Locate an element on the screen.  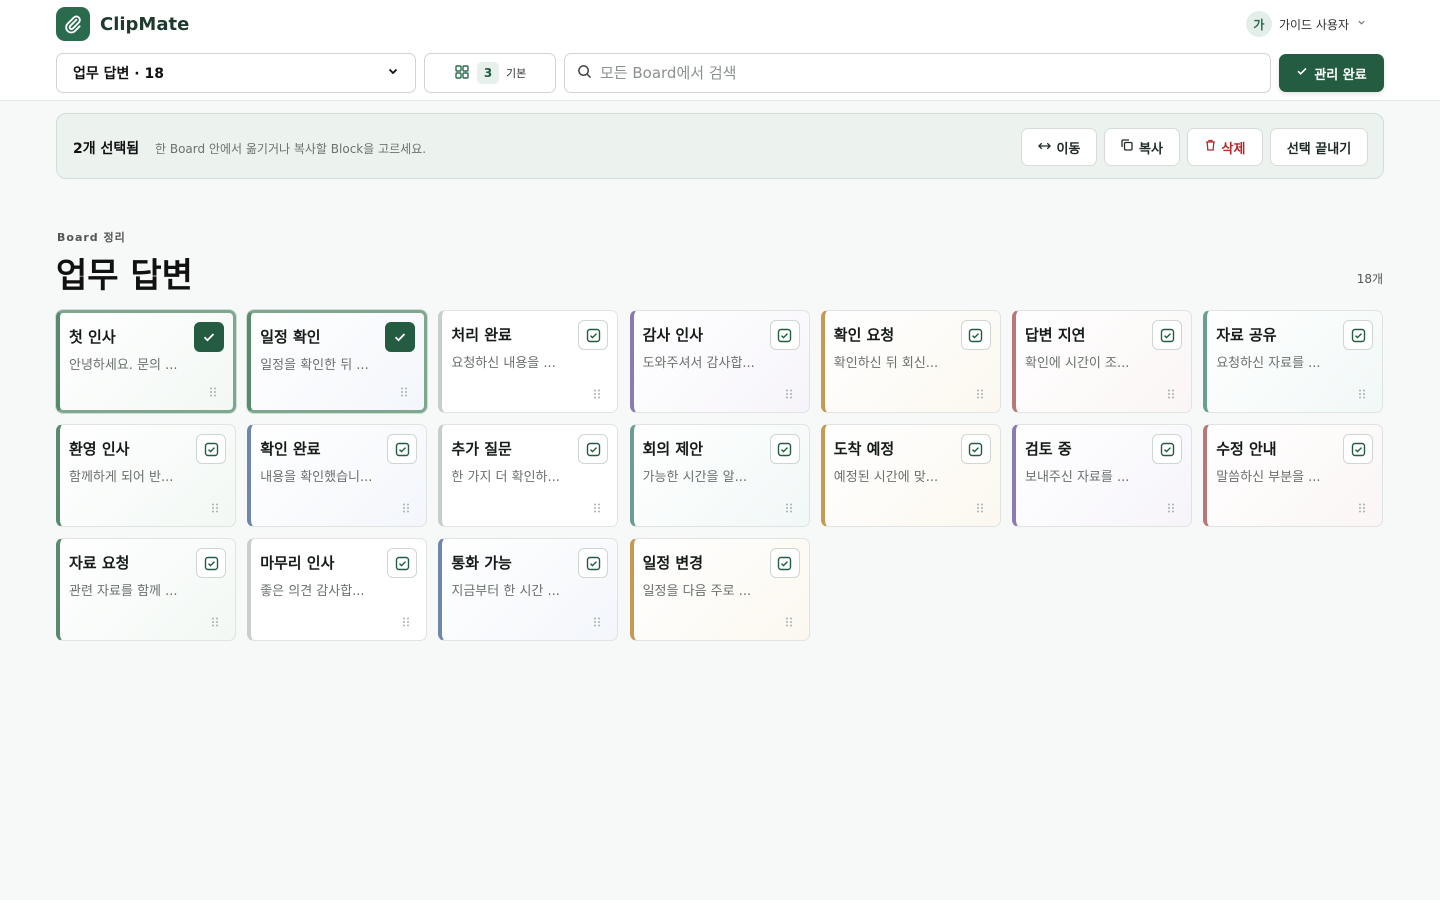
block-title: 통화 가능 is located at coordinates (481, 563).